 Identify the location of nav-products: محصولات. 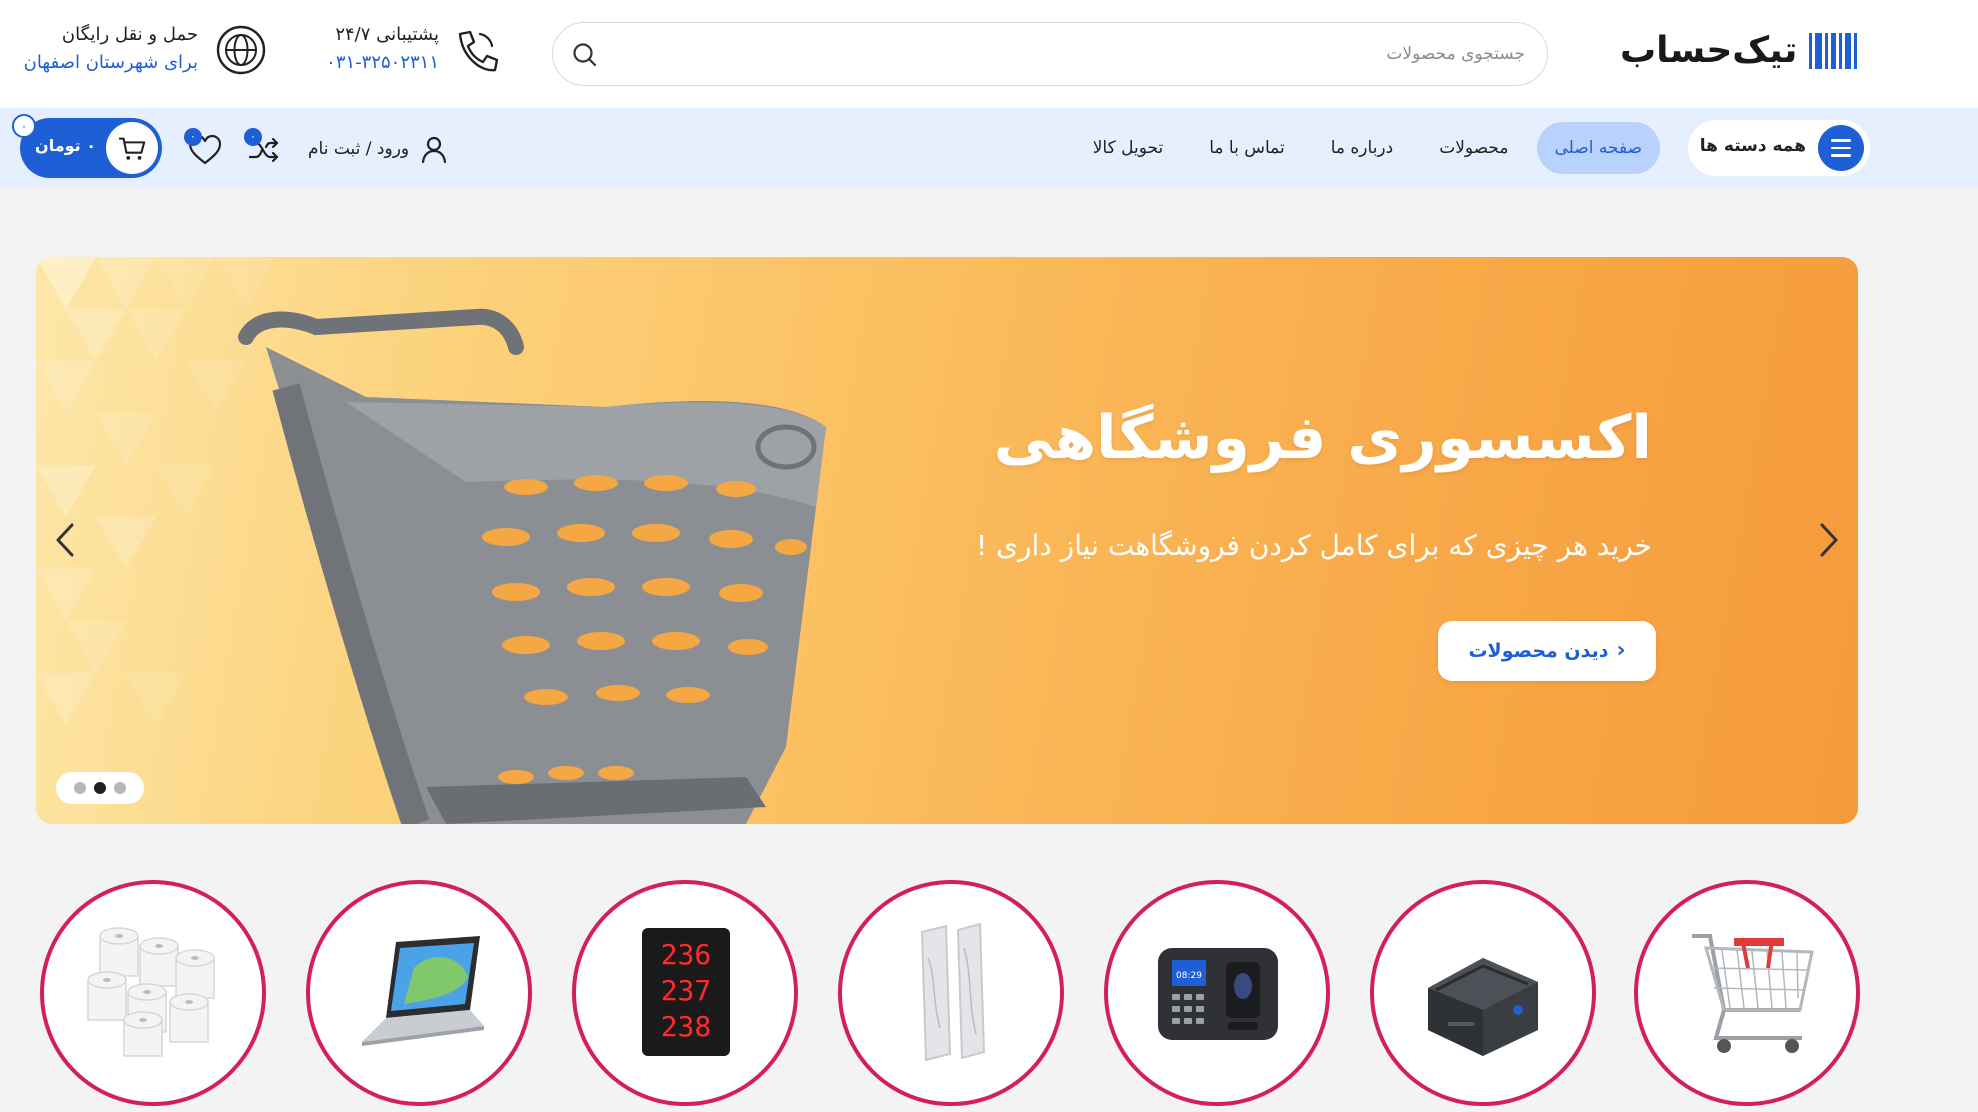
(1473, 148).